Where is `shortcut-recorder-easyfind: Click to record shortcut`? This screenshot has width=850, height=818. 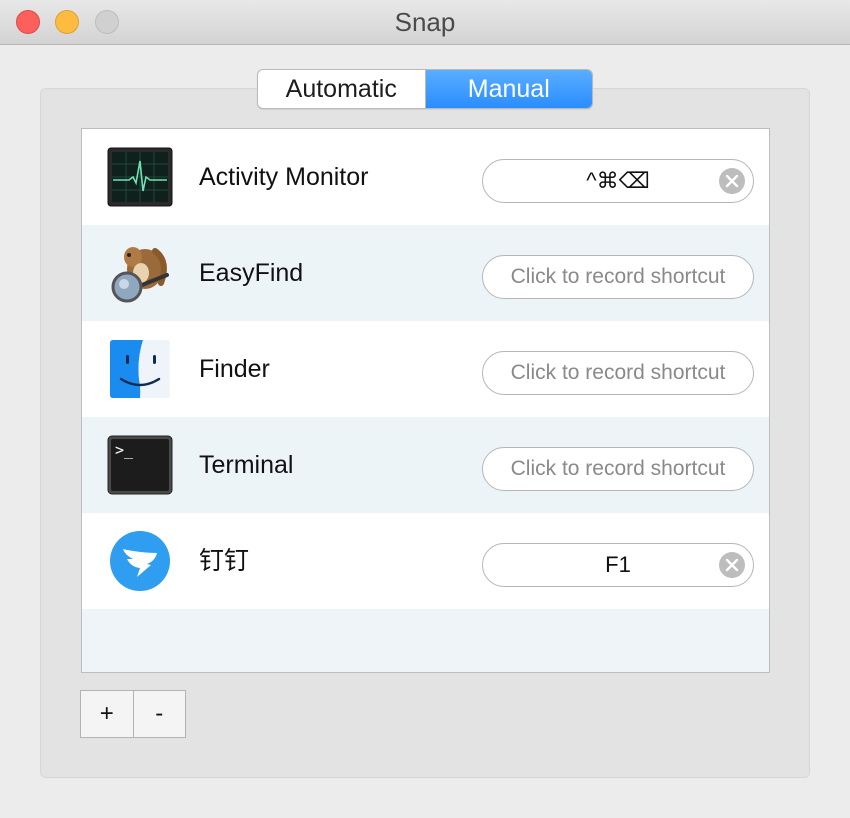
shortcut-recorder-easyfind: Click to record shortcut is located at coordinates (618, 277).